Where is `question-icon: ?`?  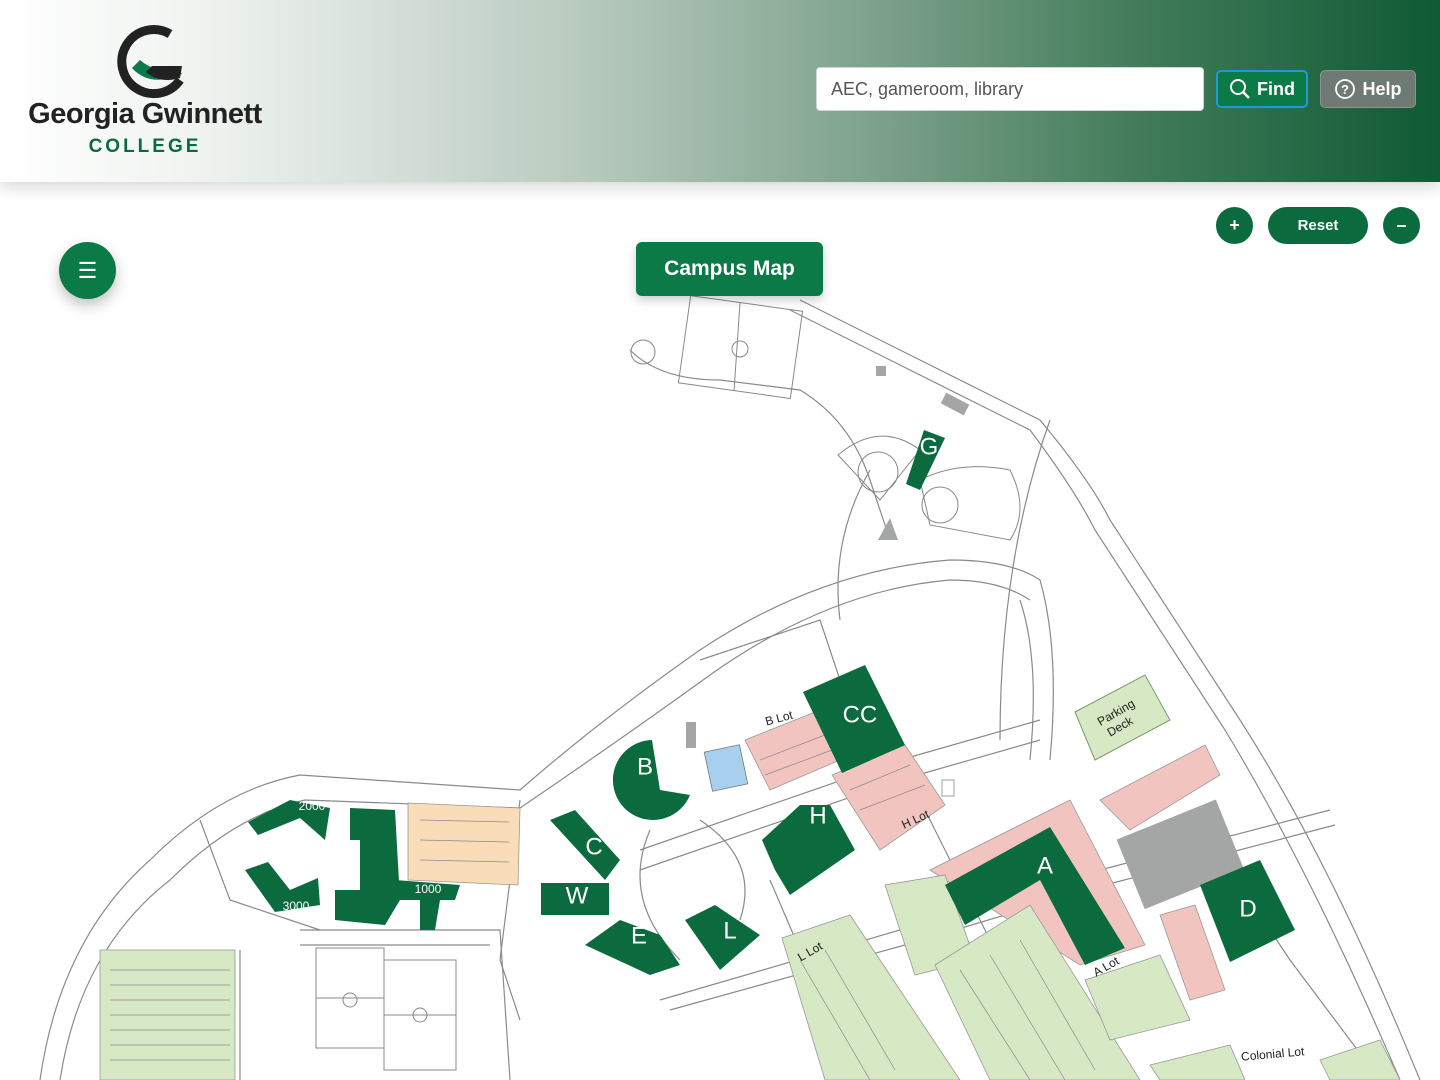 question-icon: ? is located at coordinates (1345, 89).